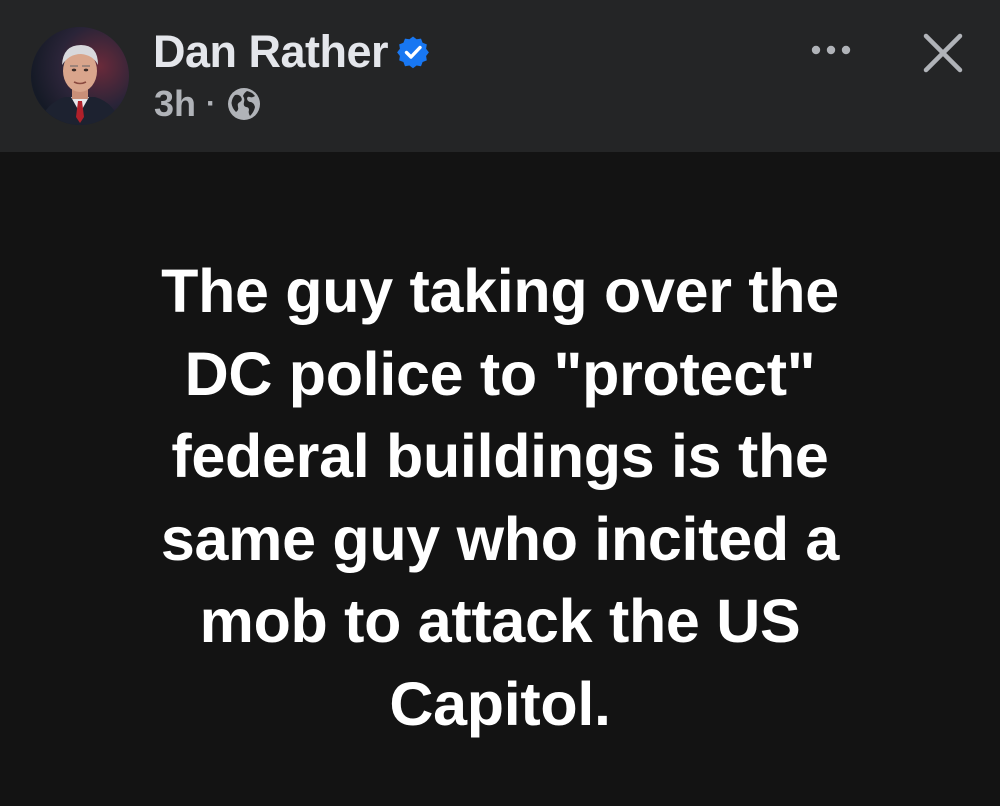  I want to click on author-row: Dan Rather, so click(291, 52).